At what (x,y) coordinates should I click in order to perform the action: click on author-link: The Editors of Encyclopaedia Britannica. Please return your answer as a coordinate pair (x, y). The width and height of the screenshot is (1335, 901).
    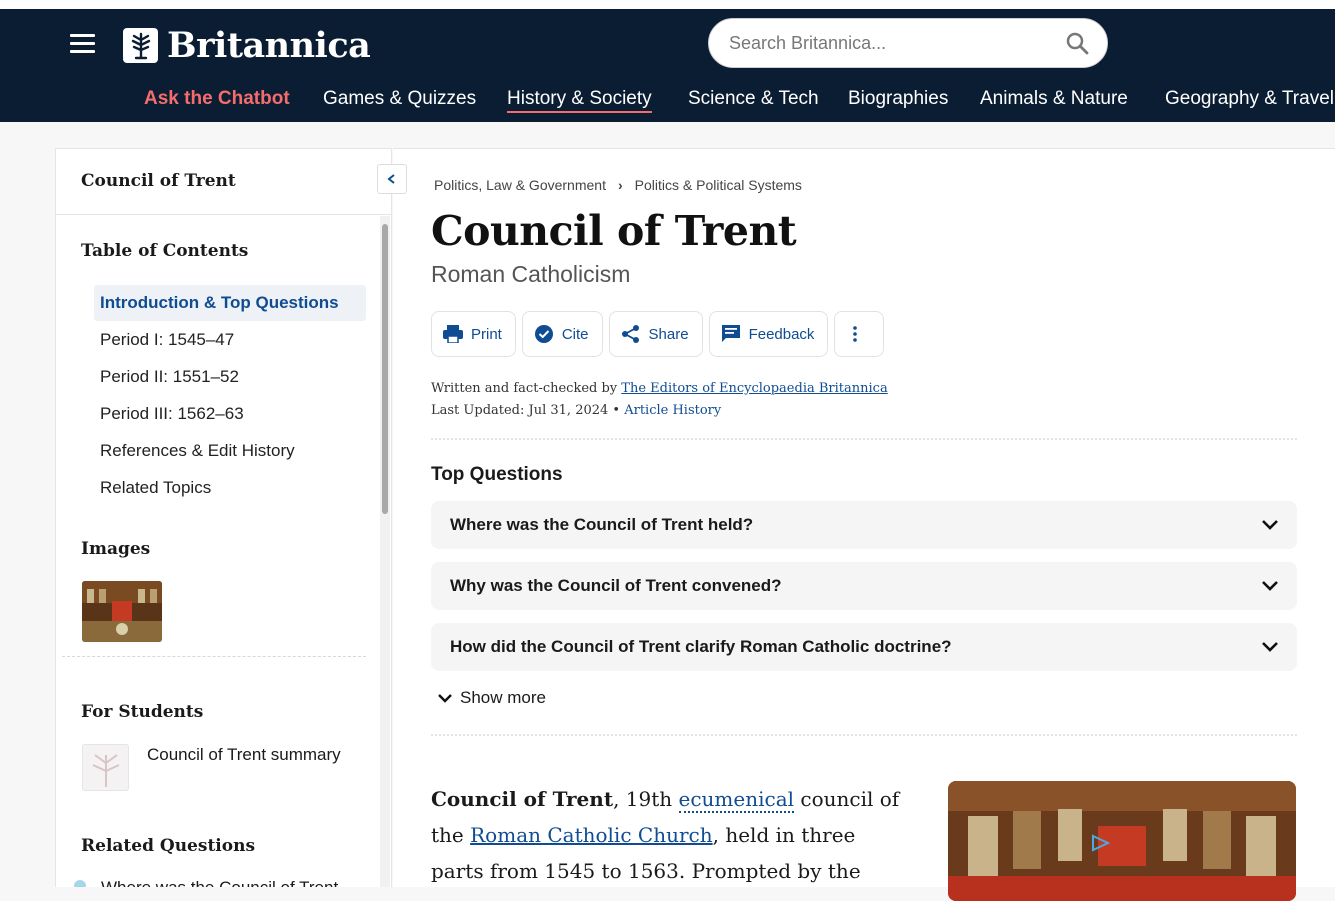
    Looking at the image, I should click on (754, 388).